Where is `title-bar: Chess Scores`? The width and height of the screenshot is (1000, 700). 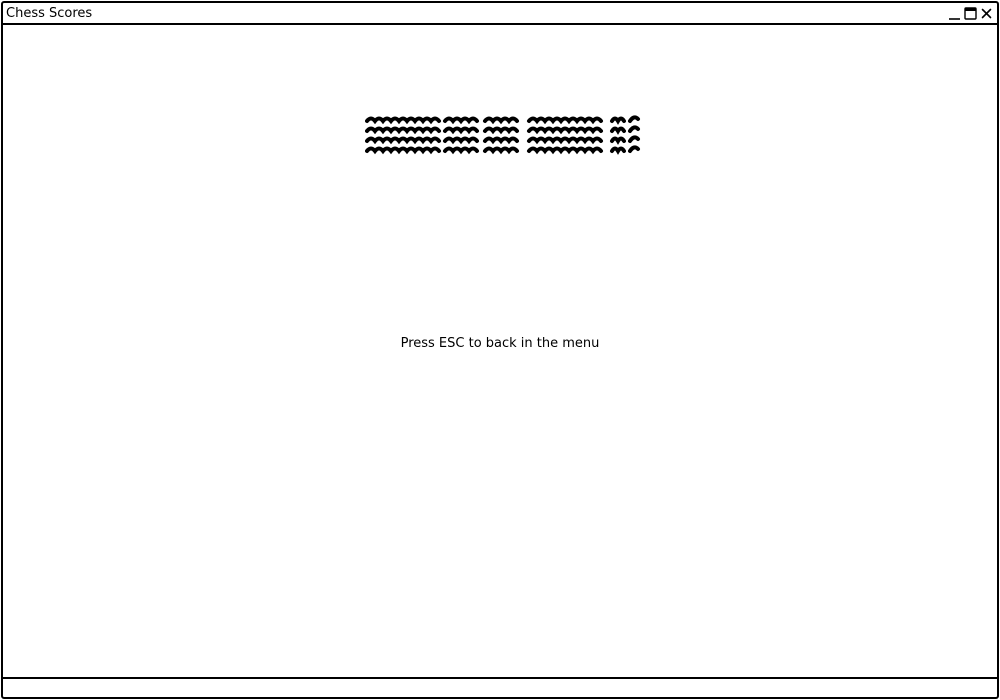 title-bar: Chess Scores is located at coordinates (500, 14).